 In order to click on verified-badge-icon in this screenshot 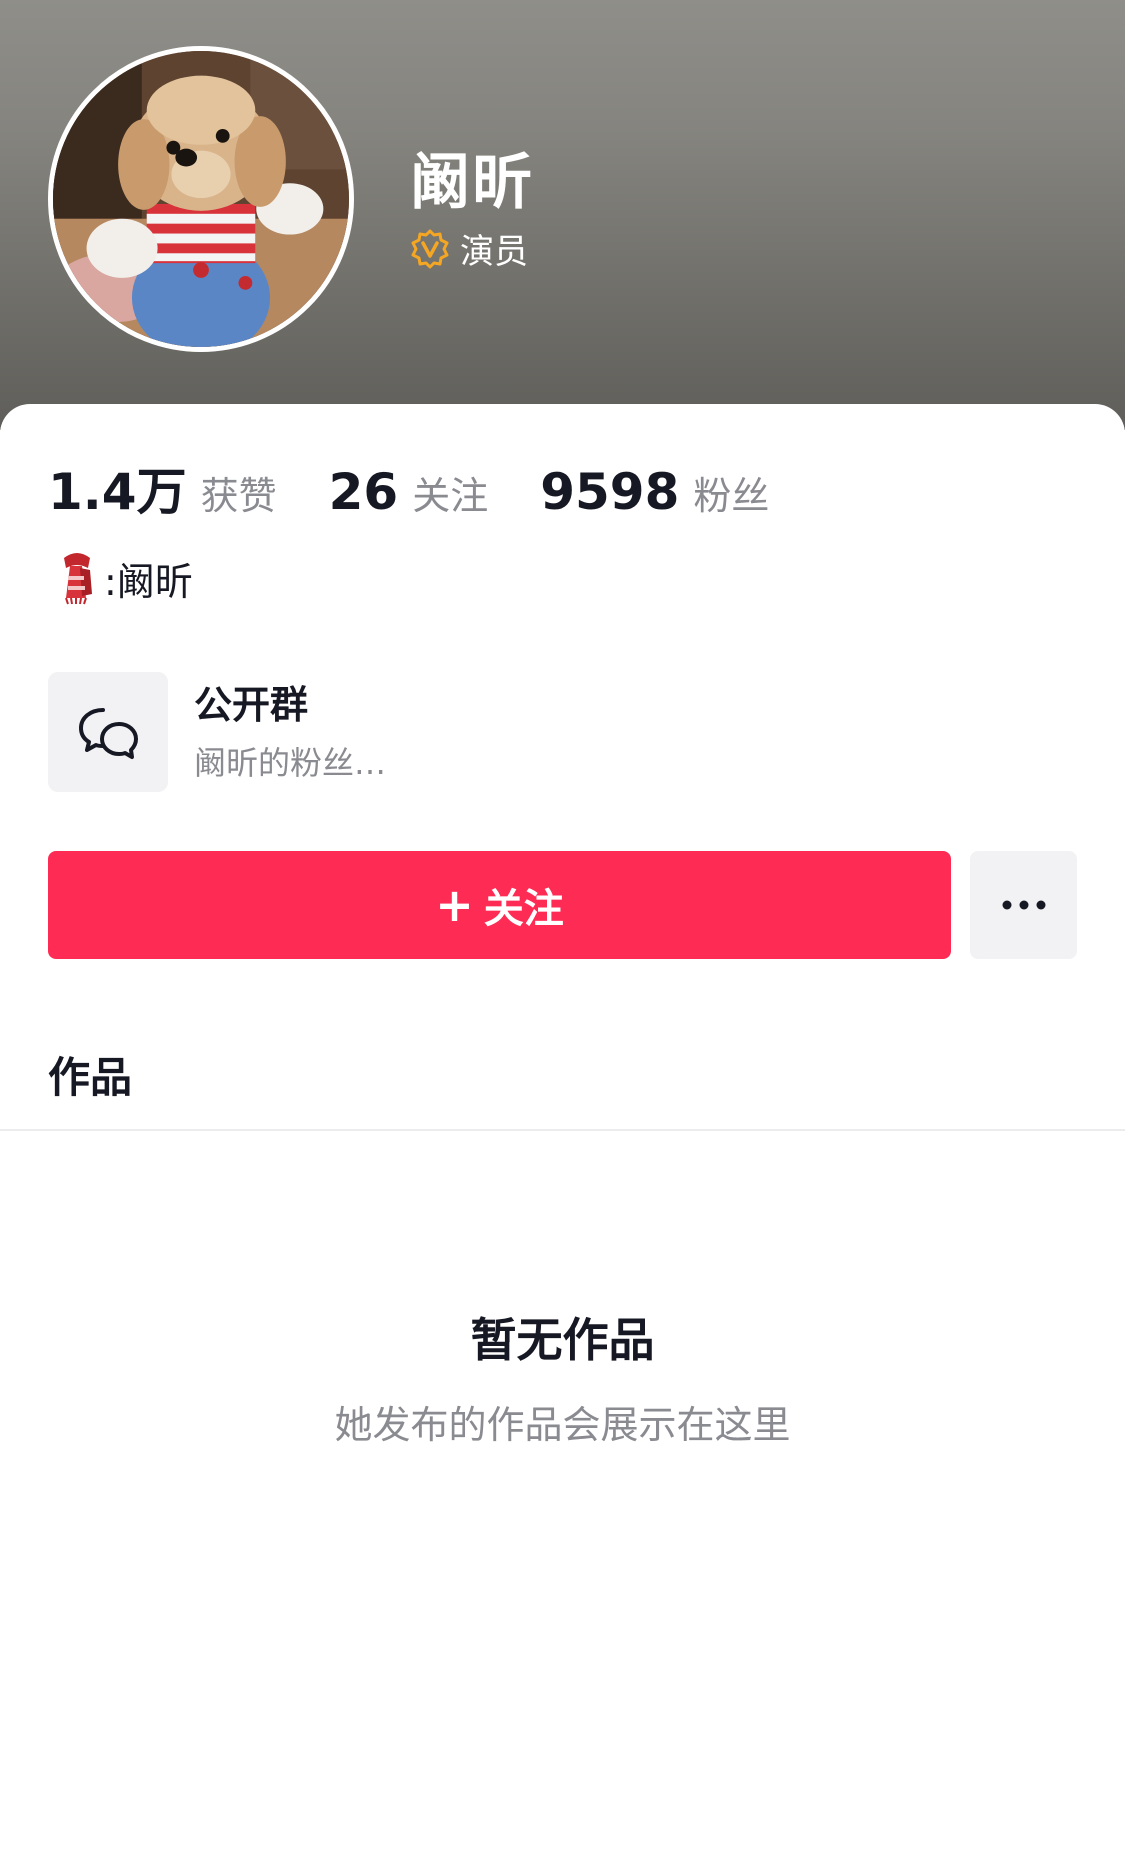, I will do `click(430, 248)`.